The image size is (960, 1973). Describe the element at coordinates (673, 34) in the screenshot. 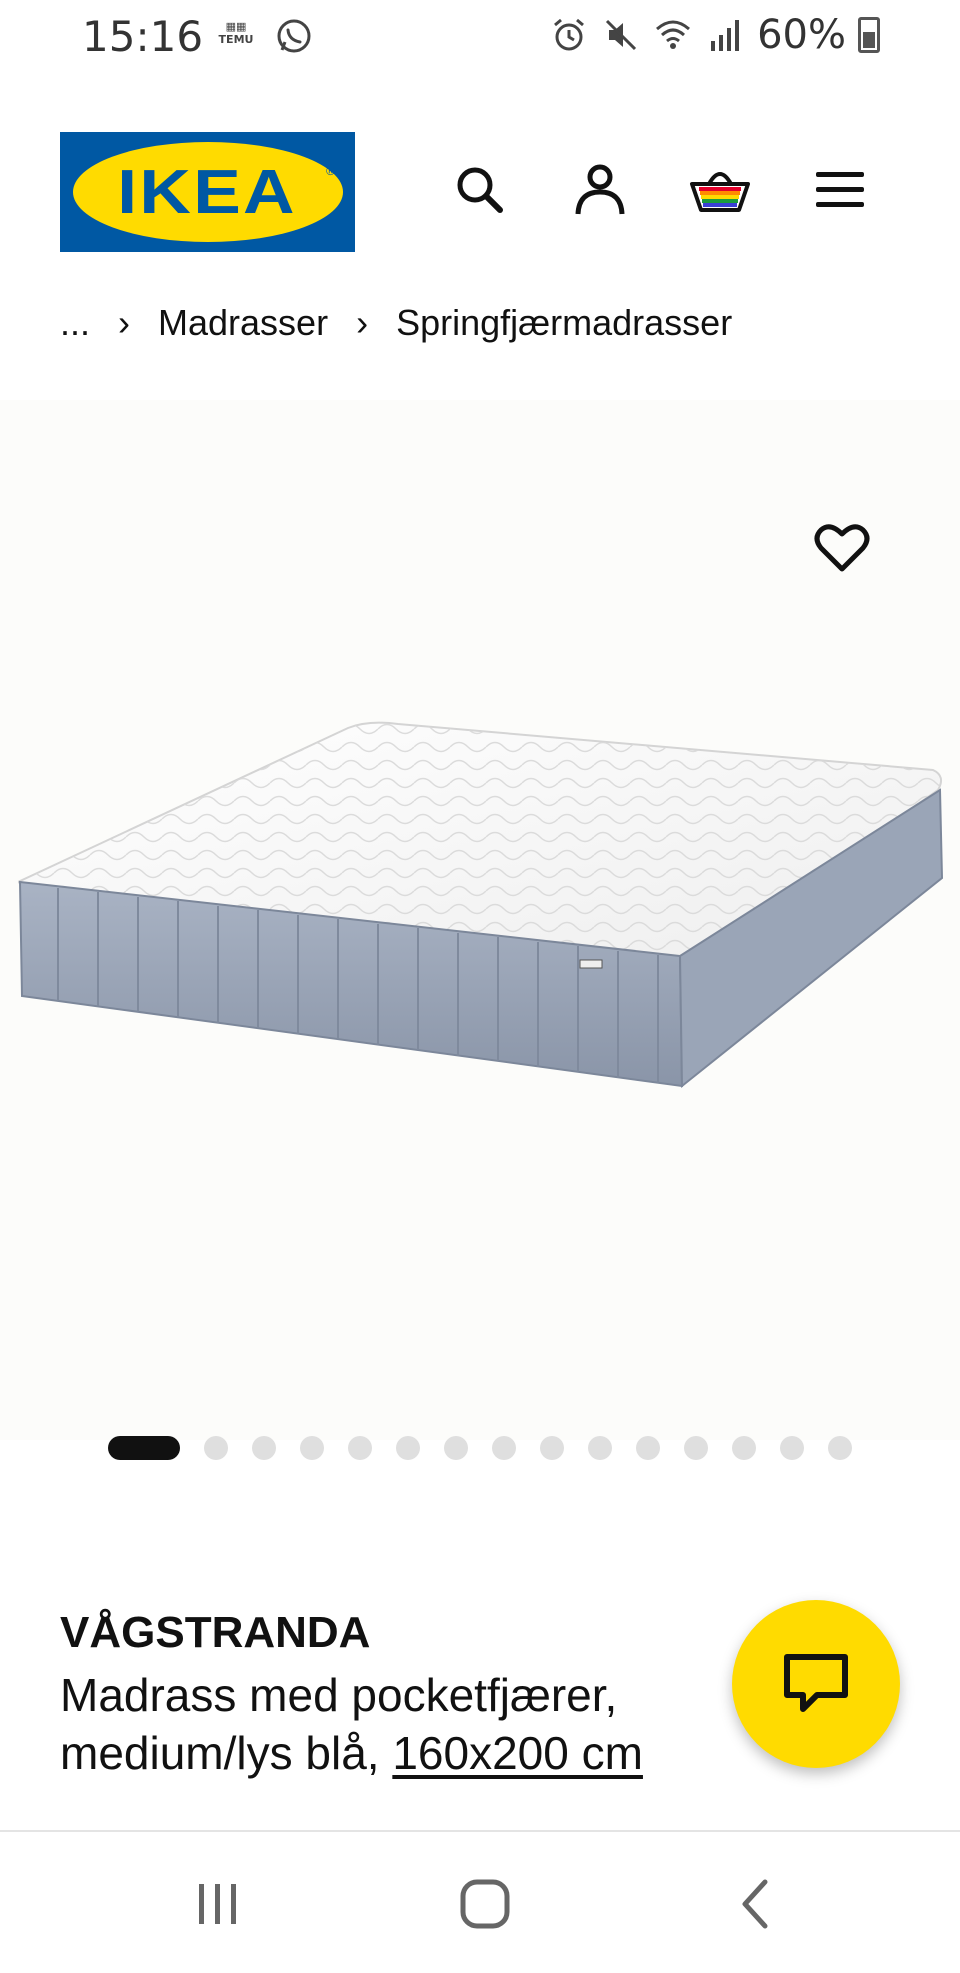

I see `wifi-icon` at that location.